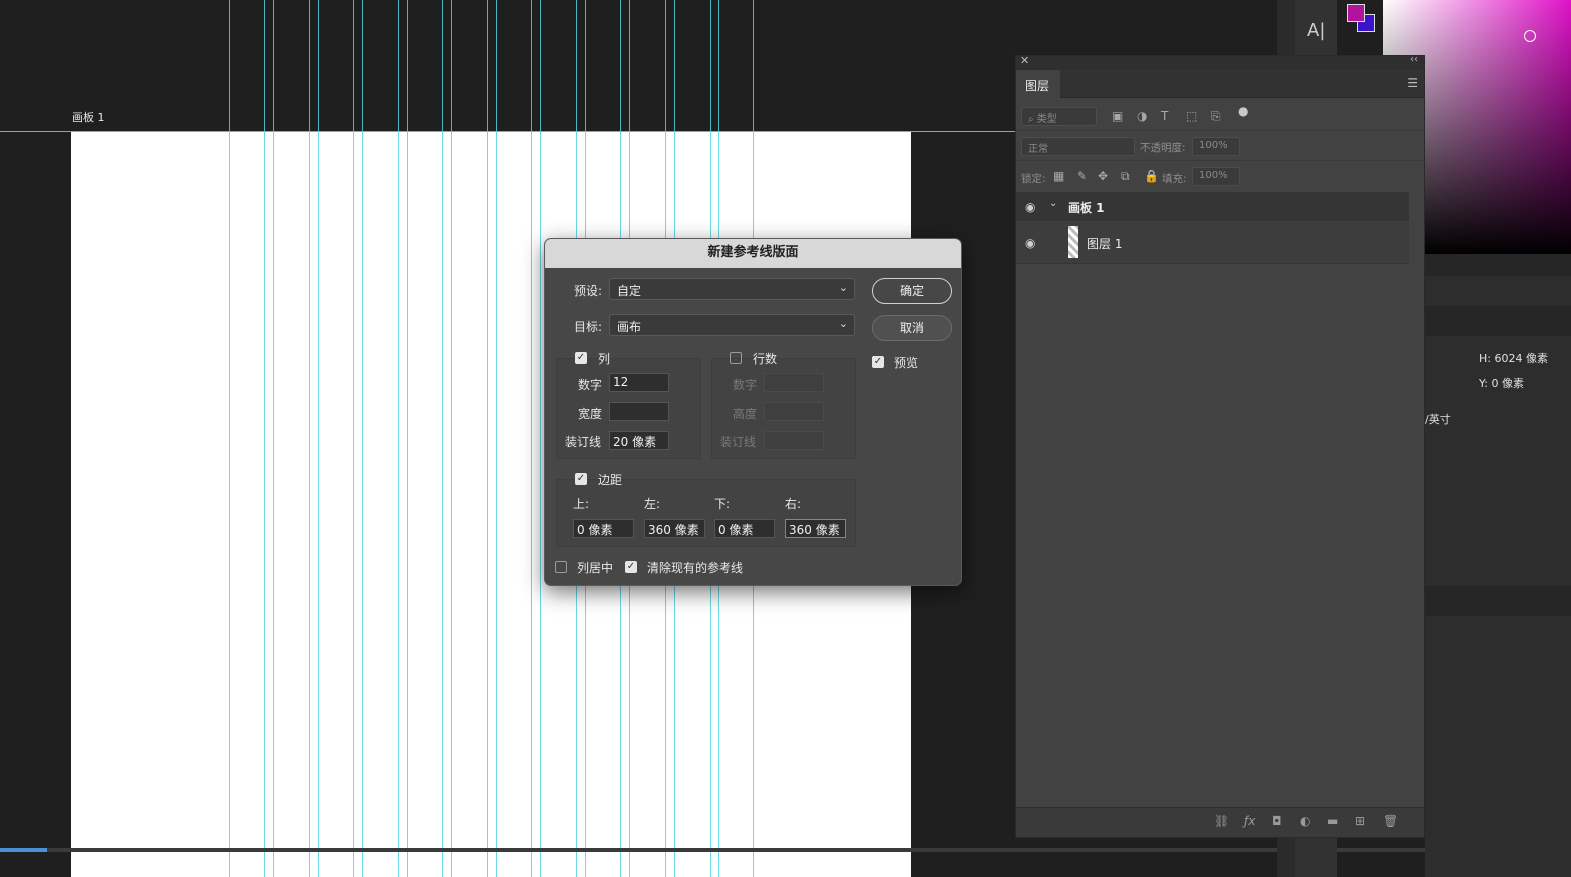 The height and width of the screenshot is (877, 1571). Describe the element at coordinates (1191, 116) in the screenshot. I see `shape-filter-icon: ⬚` at that location.